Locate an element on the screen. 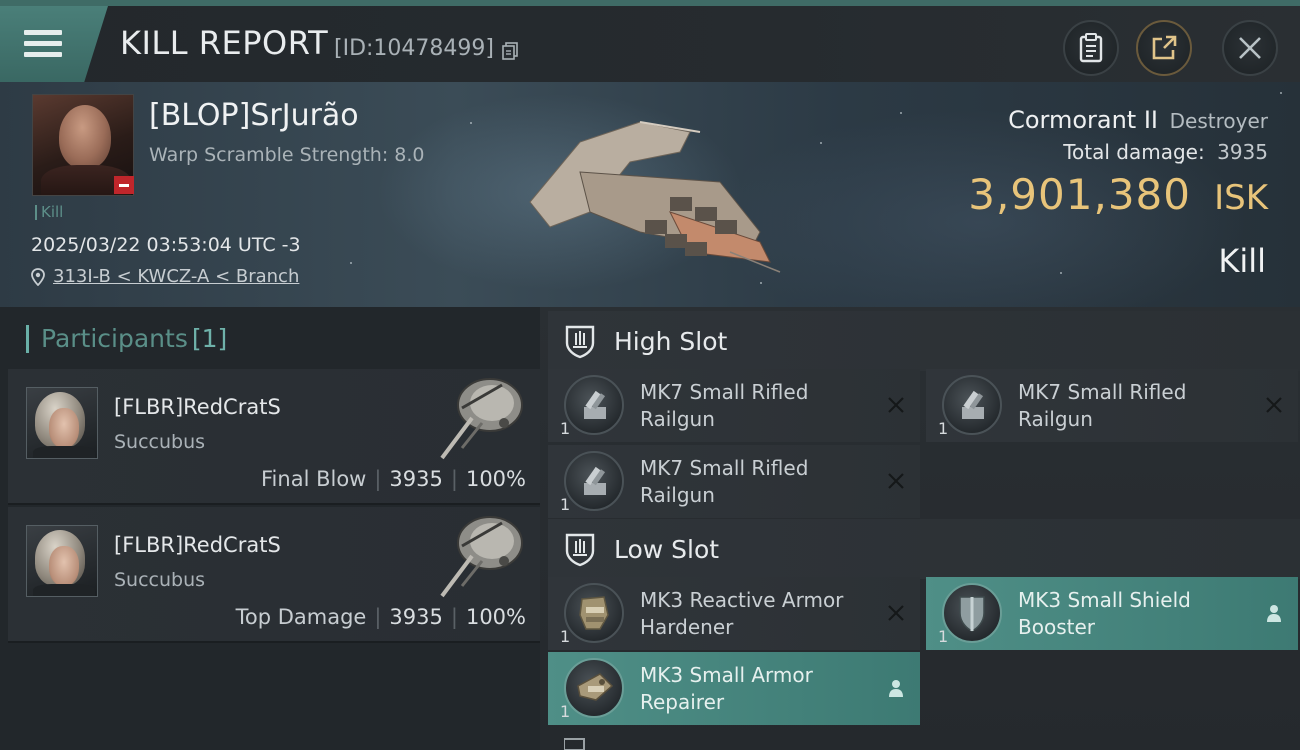  module-item: 1 MK3 Reactive Armor Hardener is located at coordinates (734, 613).